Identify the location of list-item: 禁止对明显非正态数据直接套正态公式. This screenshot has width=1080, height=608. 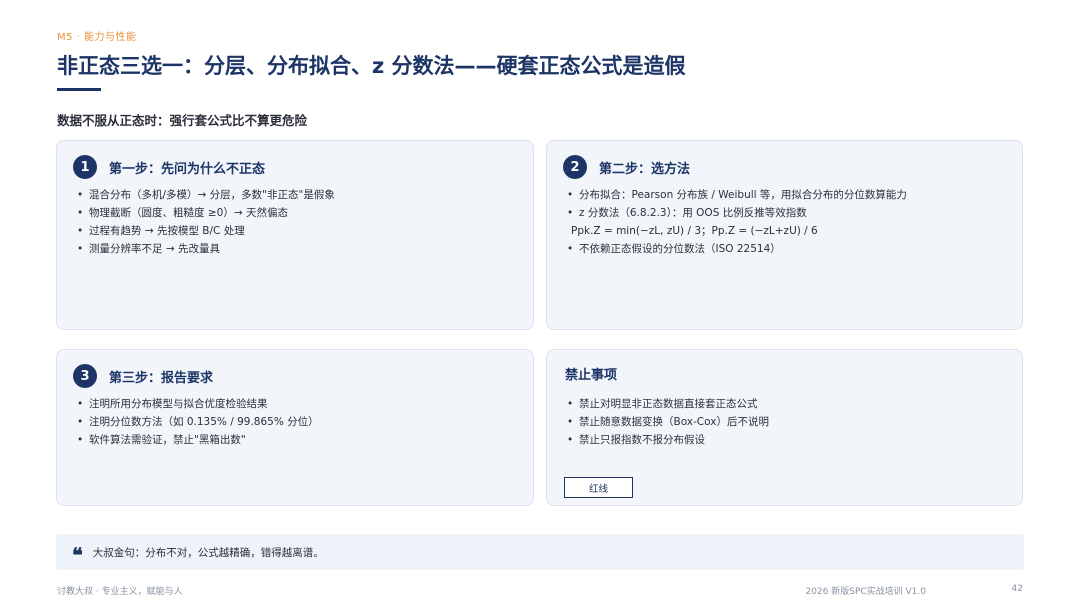
(668, 404).